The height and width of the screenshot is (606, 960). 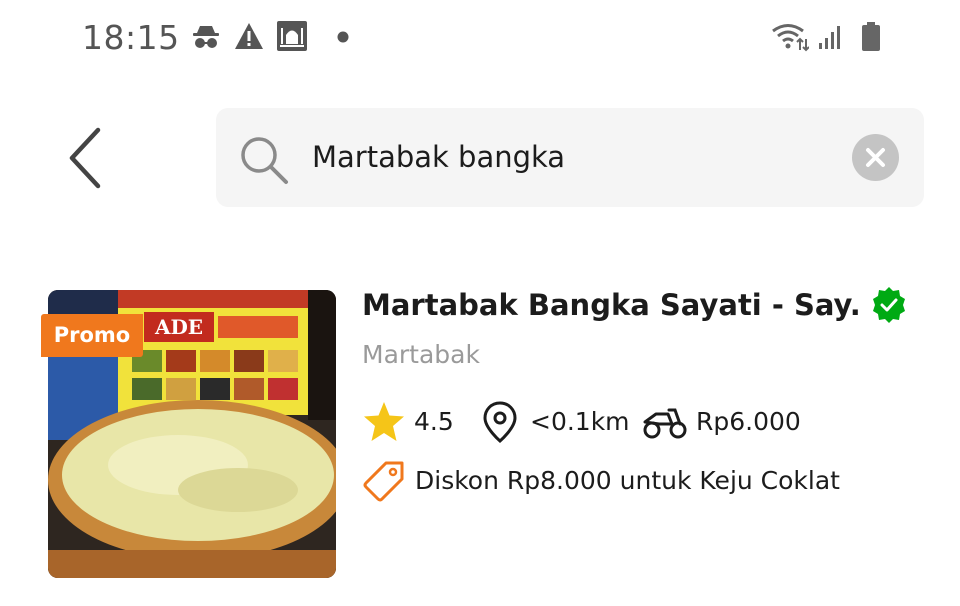 What do you see at coordinates (131, 37) in the screenshot?
I see `status-time: 18:15` at bounding box center [131, 37].